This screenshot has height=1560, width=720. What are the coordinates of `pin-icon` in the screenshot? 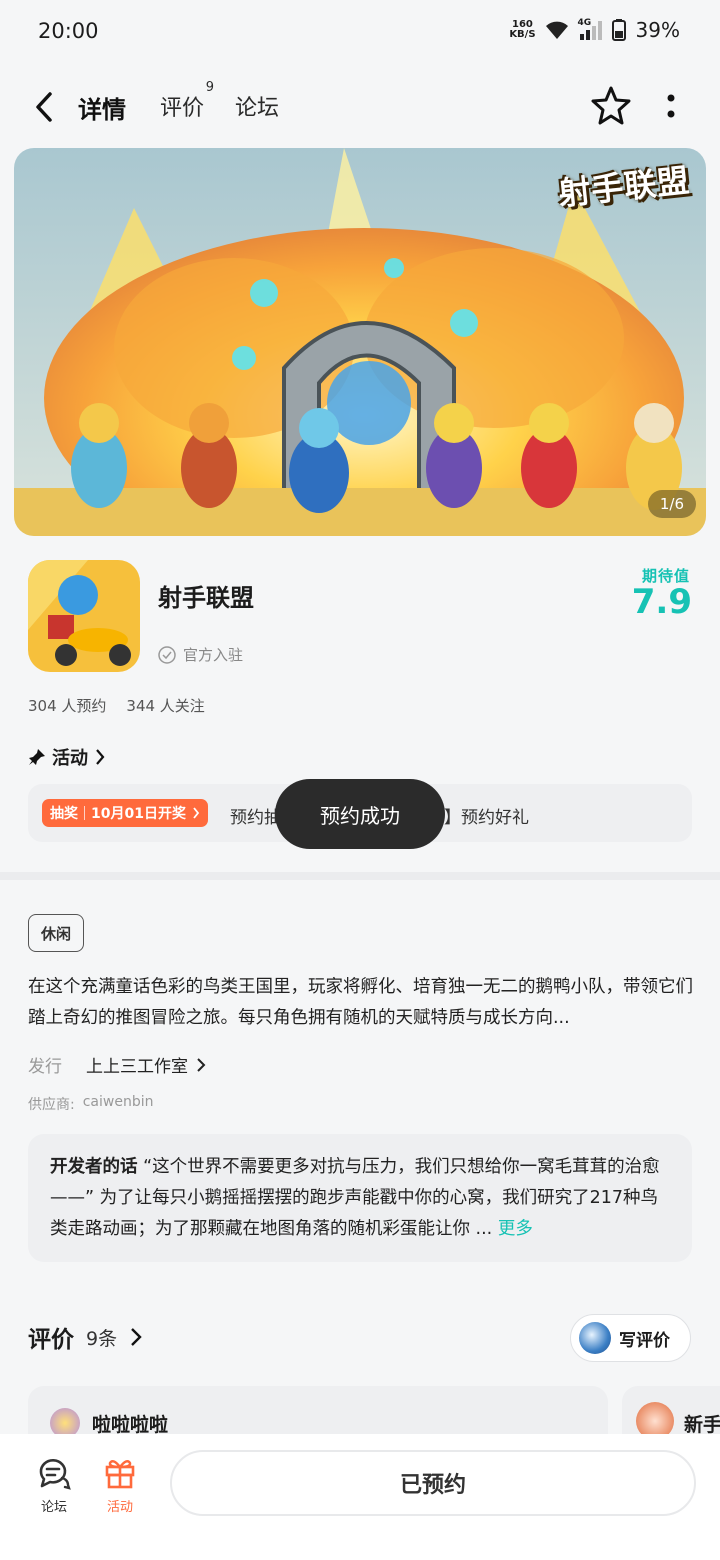 It's located at (37, 757).